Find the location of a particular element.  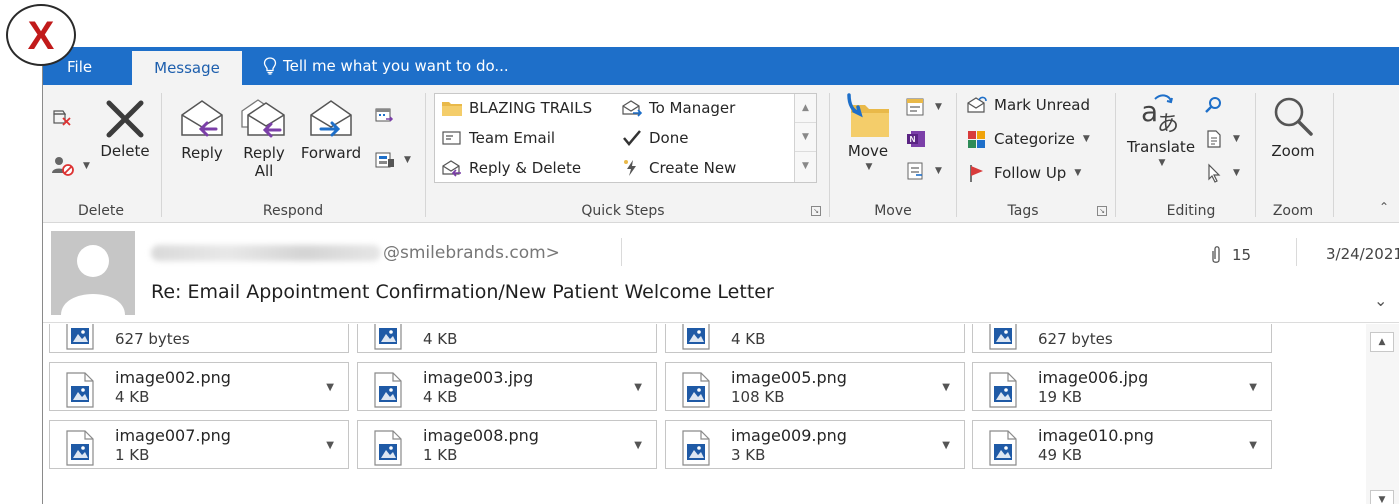

lightbulb-icon is located at coordinates (270, 66).